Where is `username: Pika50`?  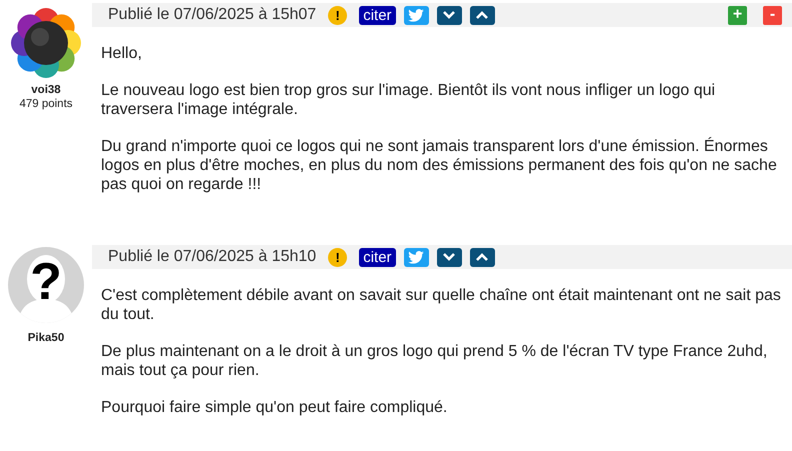 username: Pika50 is located at coordinates (46, 338).